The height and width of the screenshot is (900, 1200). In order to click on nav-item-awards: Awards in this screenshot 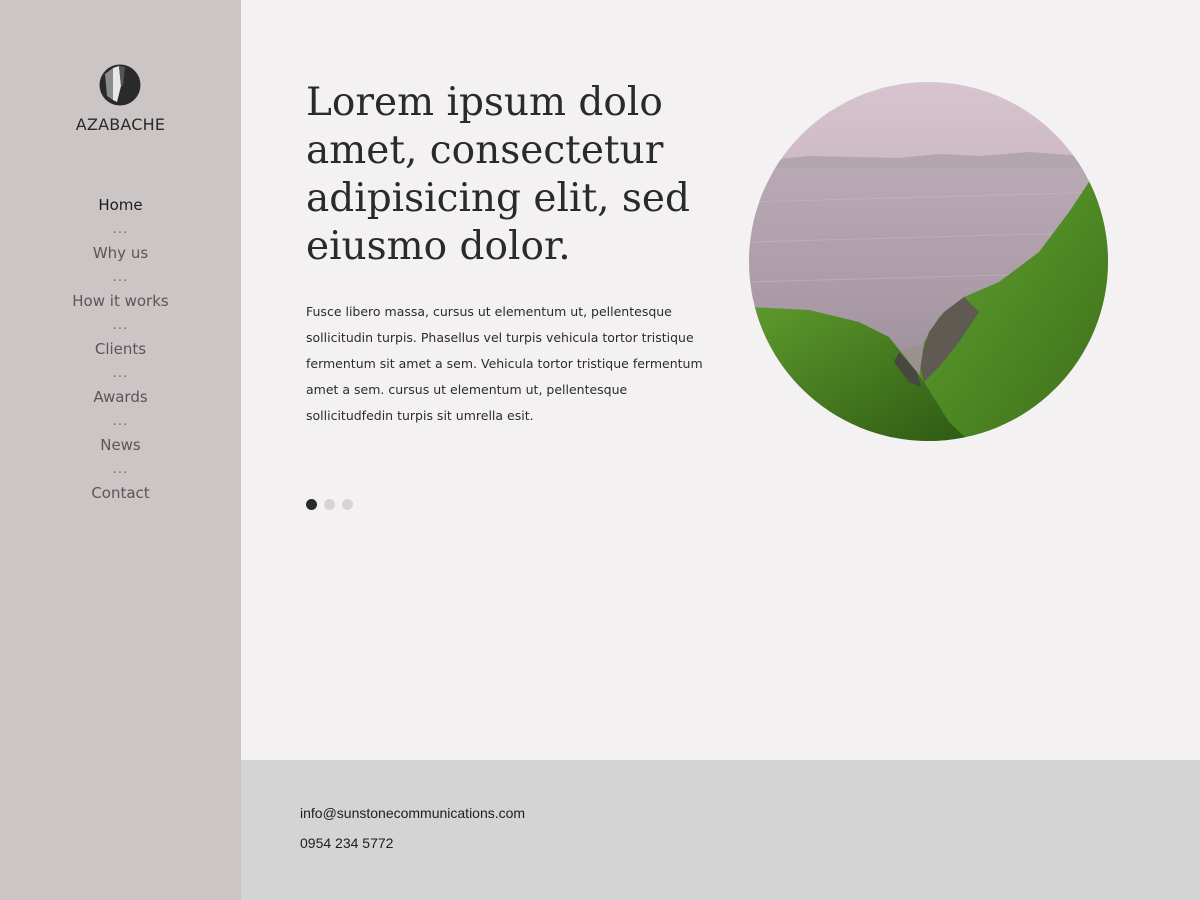, I will do `click(120, 398)`.